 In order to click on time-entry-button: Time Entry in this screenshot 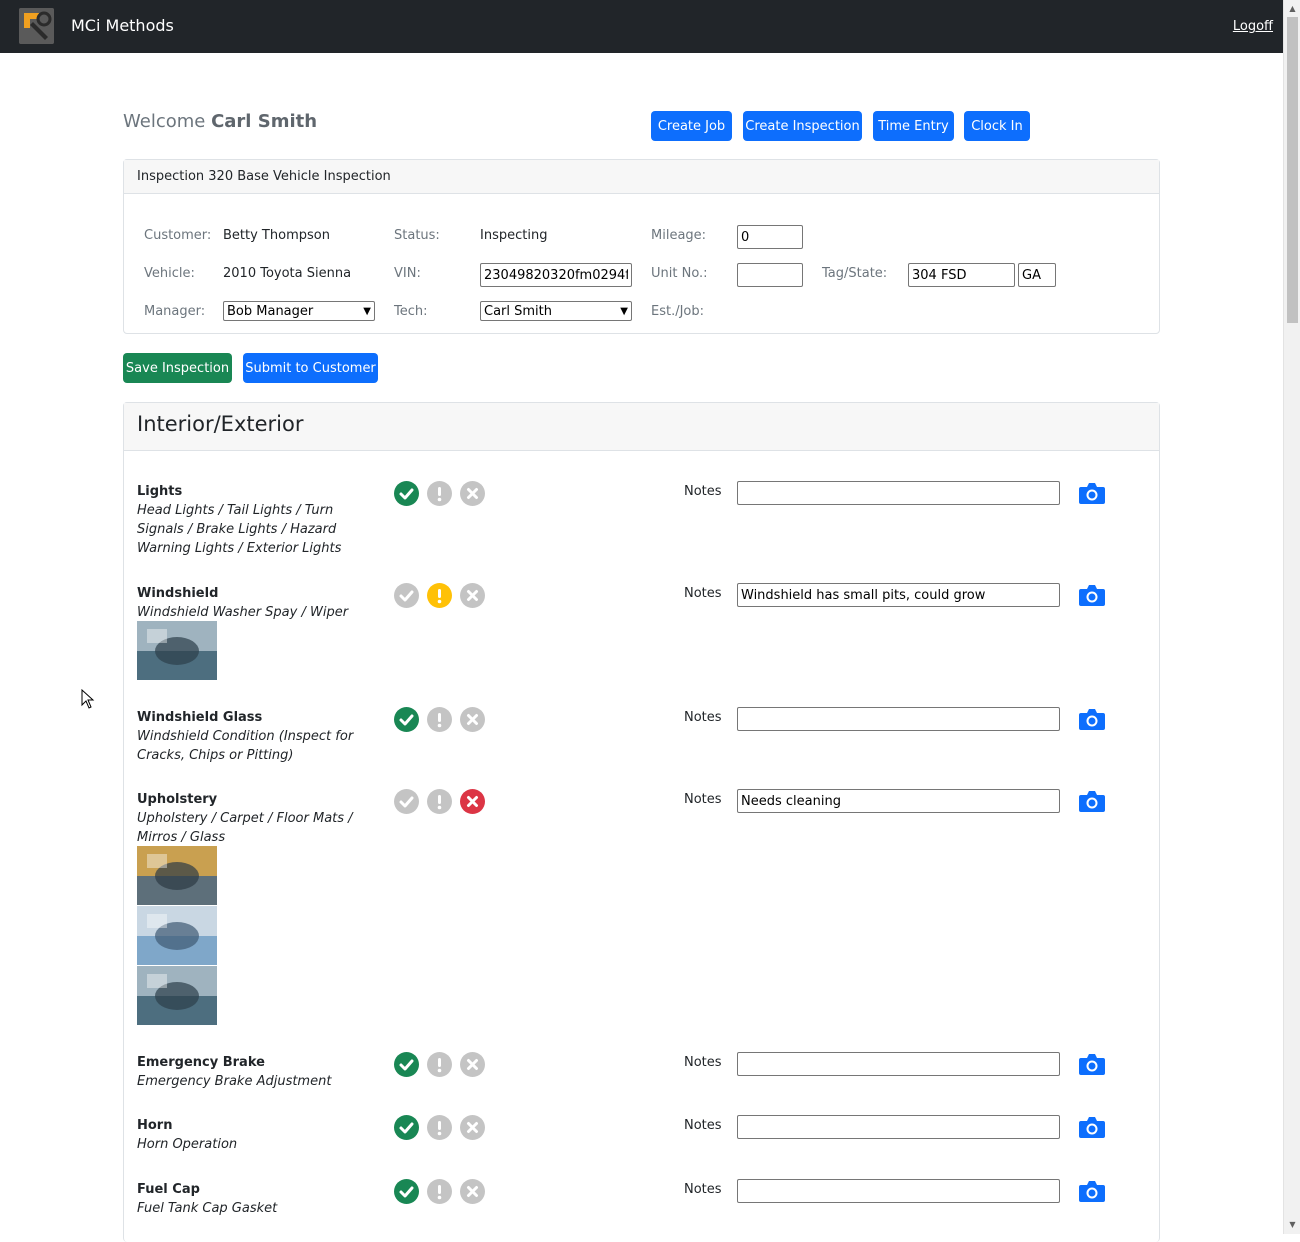, I will do `click(913, 126)`.